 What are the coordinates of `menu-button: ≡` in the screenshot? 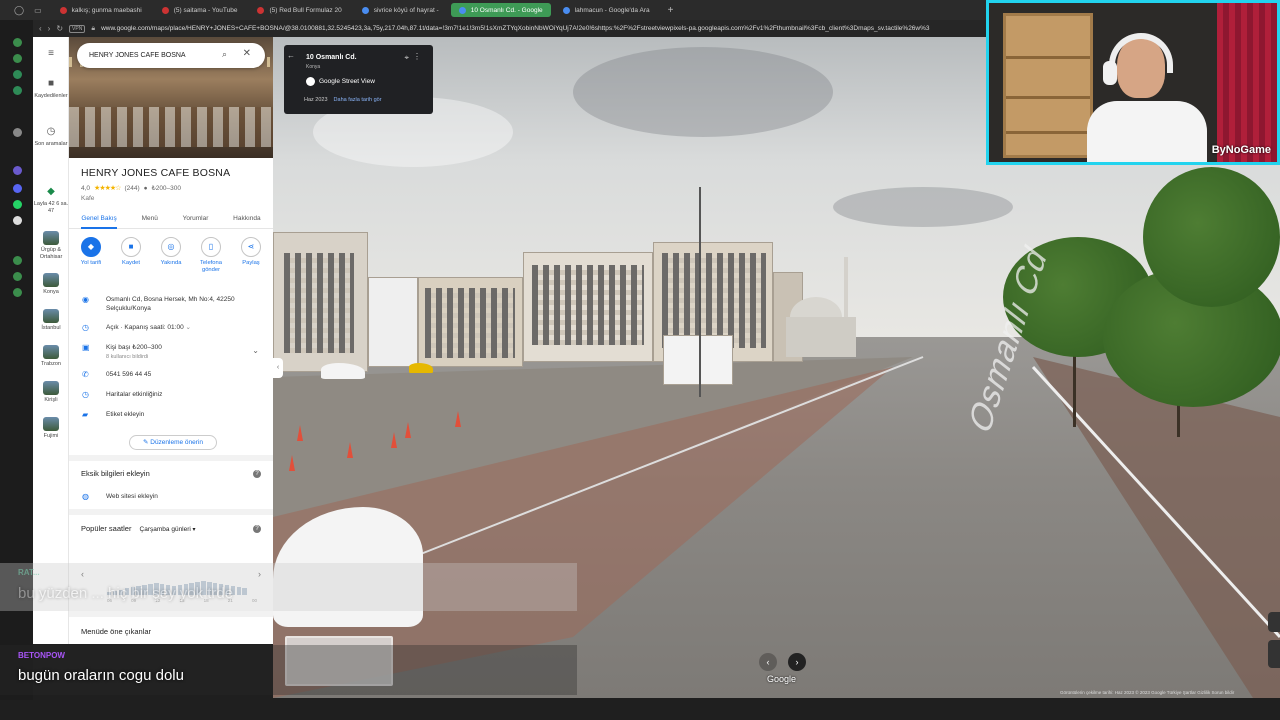 It's located at (51, 55).